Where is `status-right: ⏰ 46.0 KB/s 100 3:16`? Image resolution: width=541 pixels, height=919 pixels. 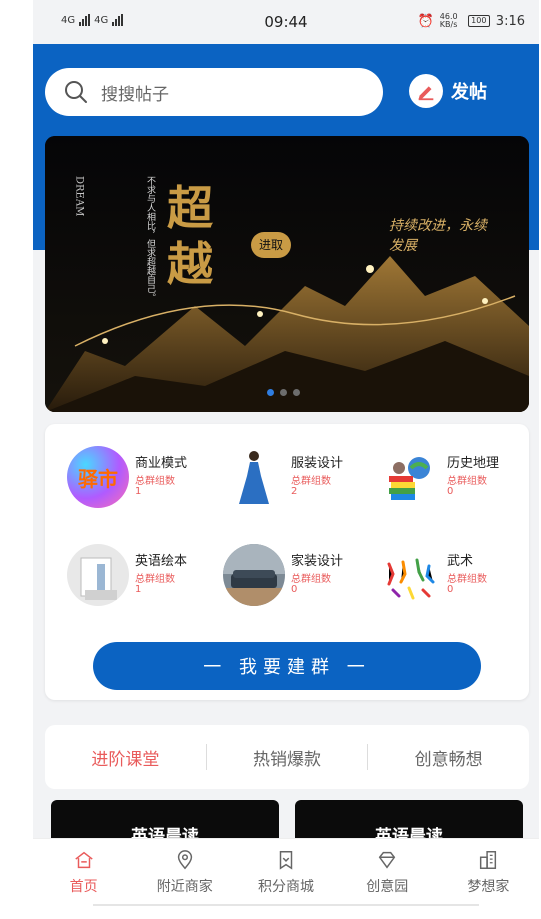 status-right: ⏰ 46.0 KB/s 100 3:16 is located at coordinates (471, 21).